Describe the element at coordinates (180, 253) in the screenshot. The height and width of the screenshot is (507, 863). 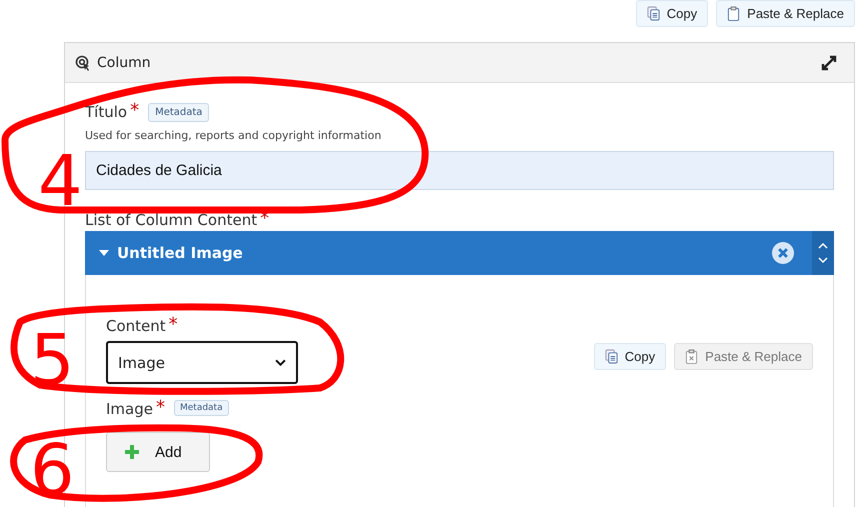
I see `item-title: Untitled Image` at that location.